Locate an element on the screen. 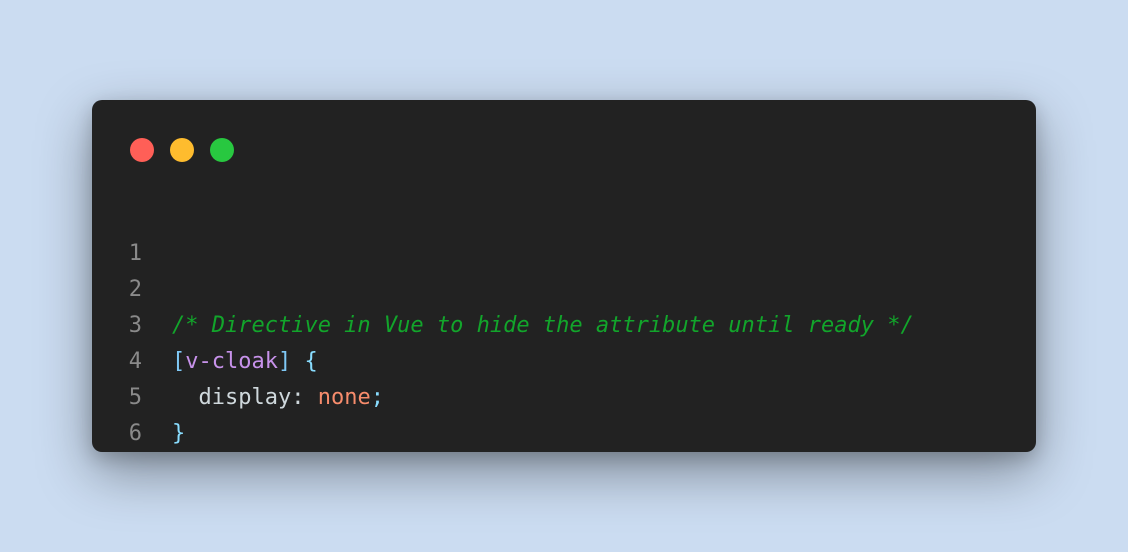 This screenshot has height=552, width=1128. close-brace: } is located at coordinates (179, 433).